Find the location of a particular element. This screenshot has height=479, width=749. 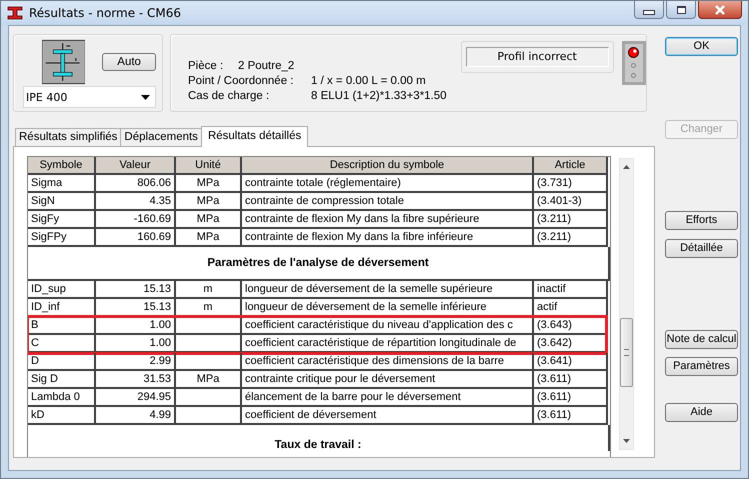

table-cell: coefficient caractéristique de répartition longitudinale de is located at coordinates (388, 344).